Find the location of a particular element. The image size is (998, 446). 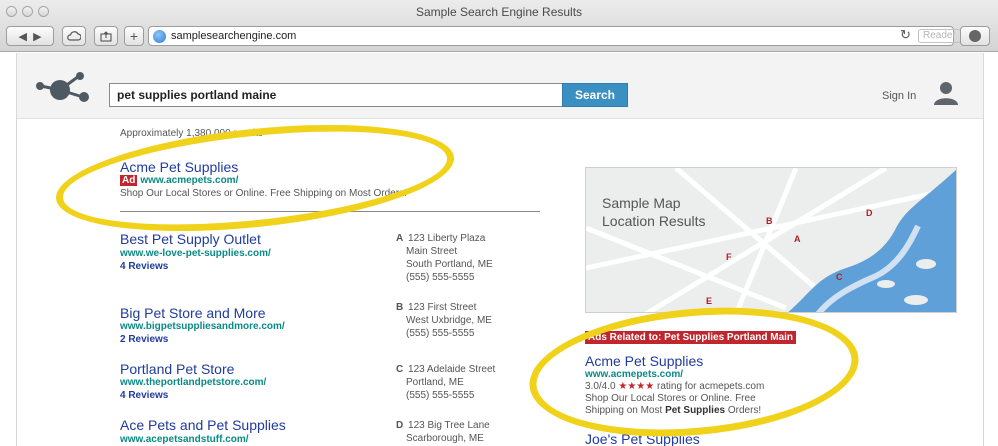

results-count: Approximately 1,380,000 results is located at coordinates (191, 133).